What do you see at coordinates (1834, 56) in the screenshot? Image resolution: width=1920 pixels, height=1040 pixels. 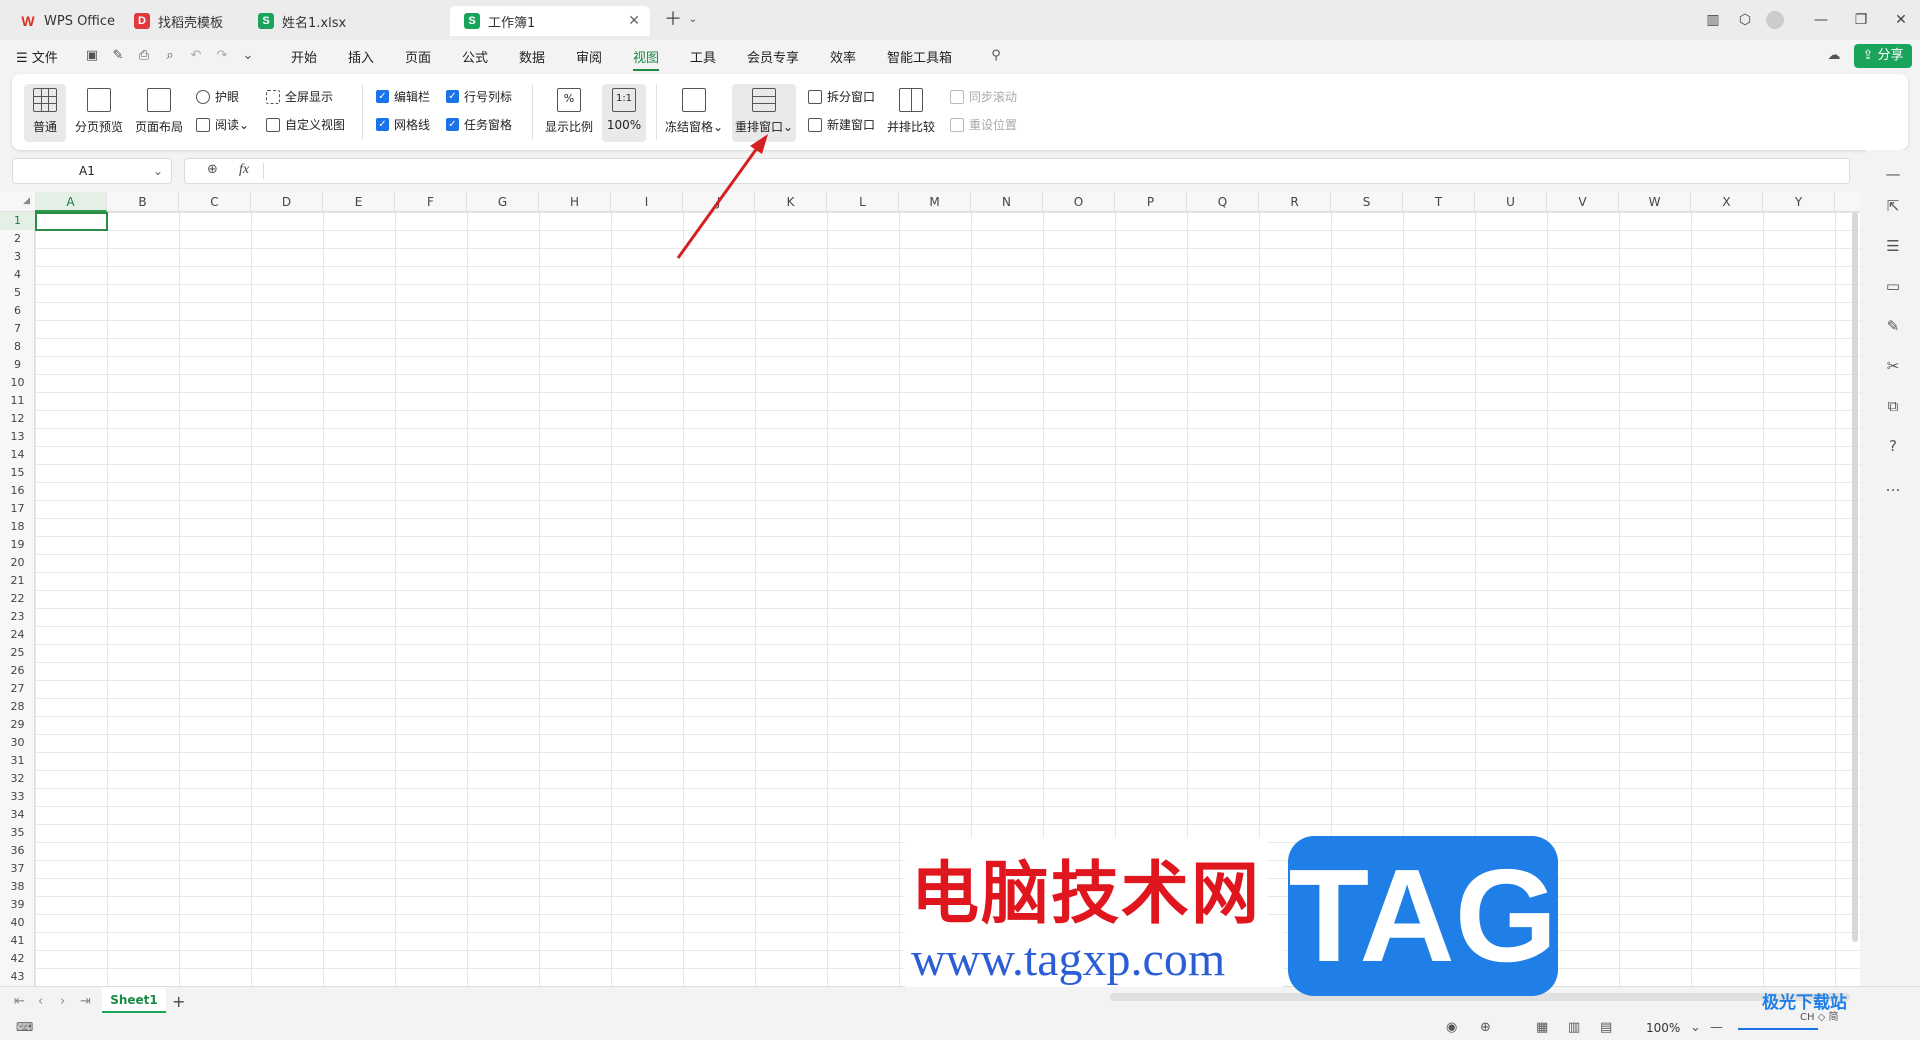 I see `cloud-icon: ☁` at bounding box center [1834, 56].